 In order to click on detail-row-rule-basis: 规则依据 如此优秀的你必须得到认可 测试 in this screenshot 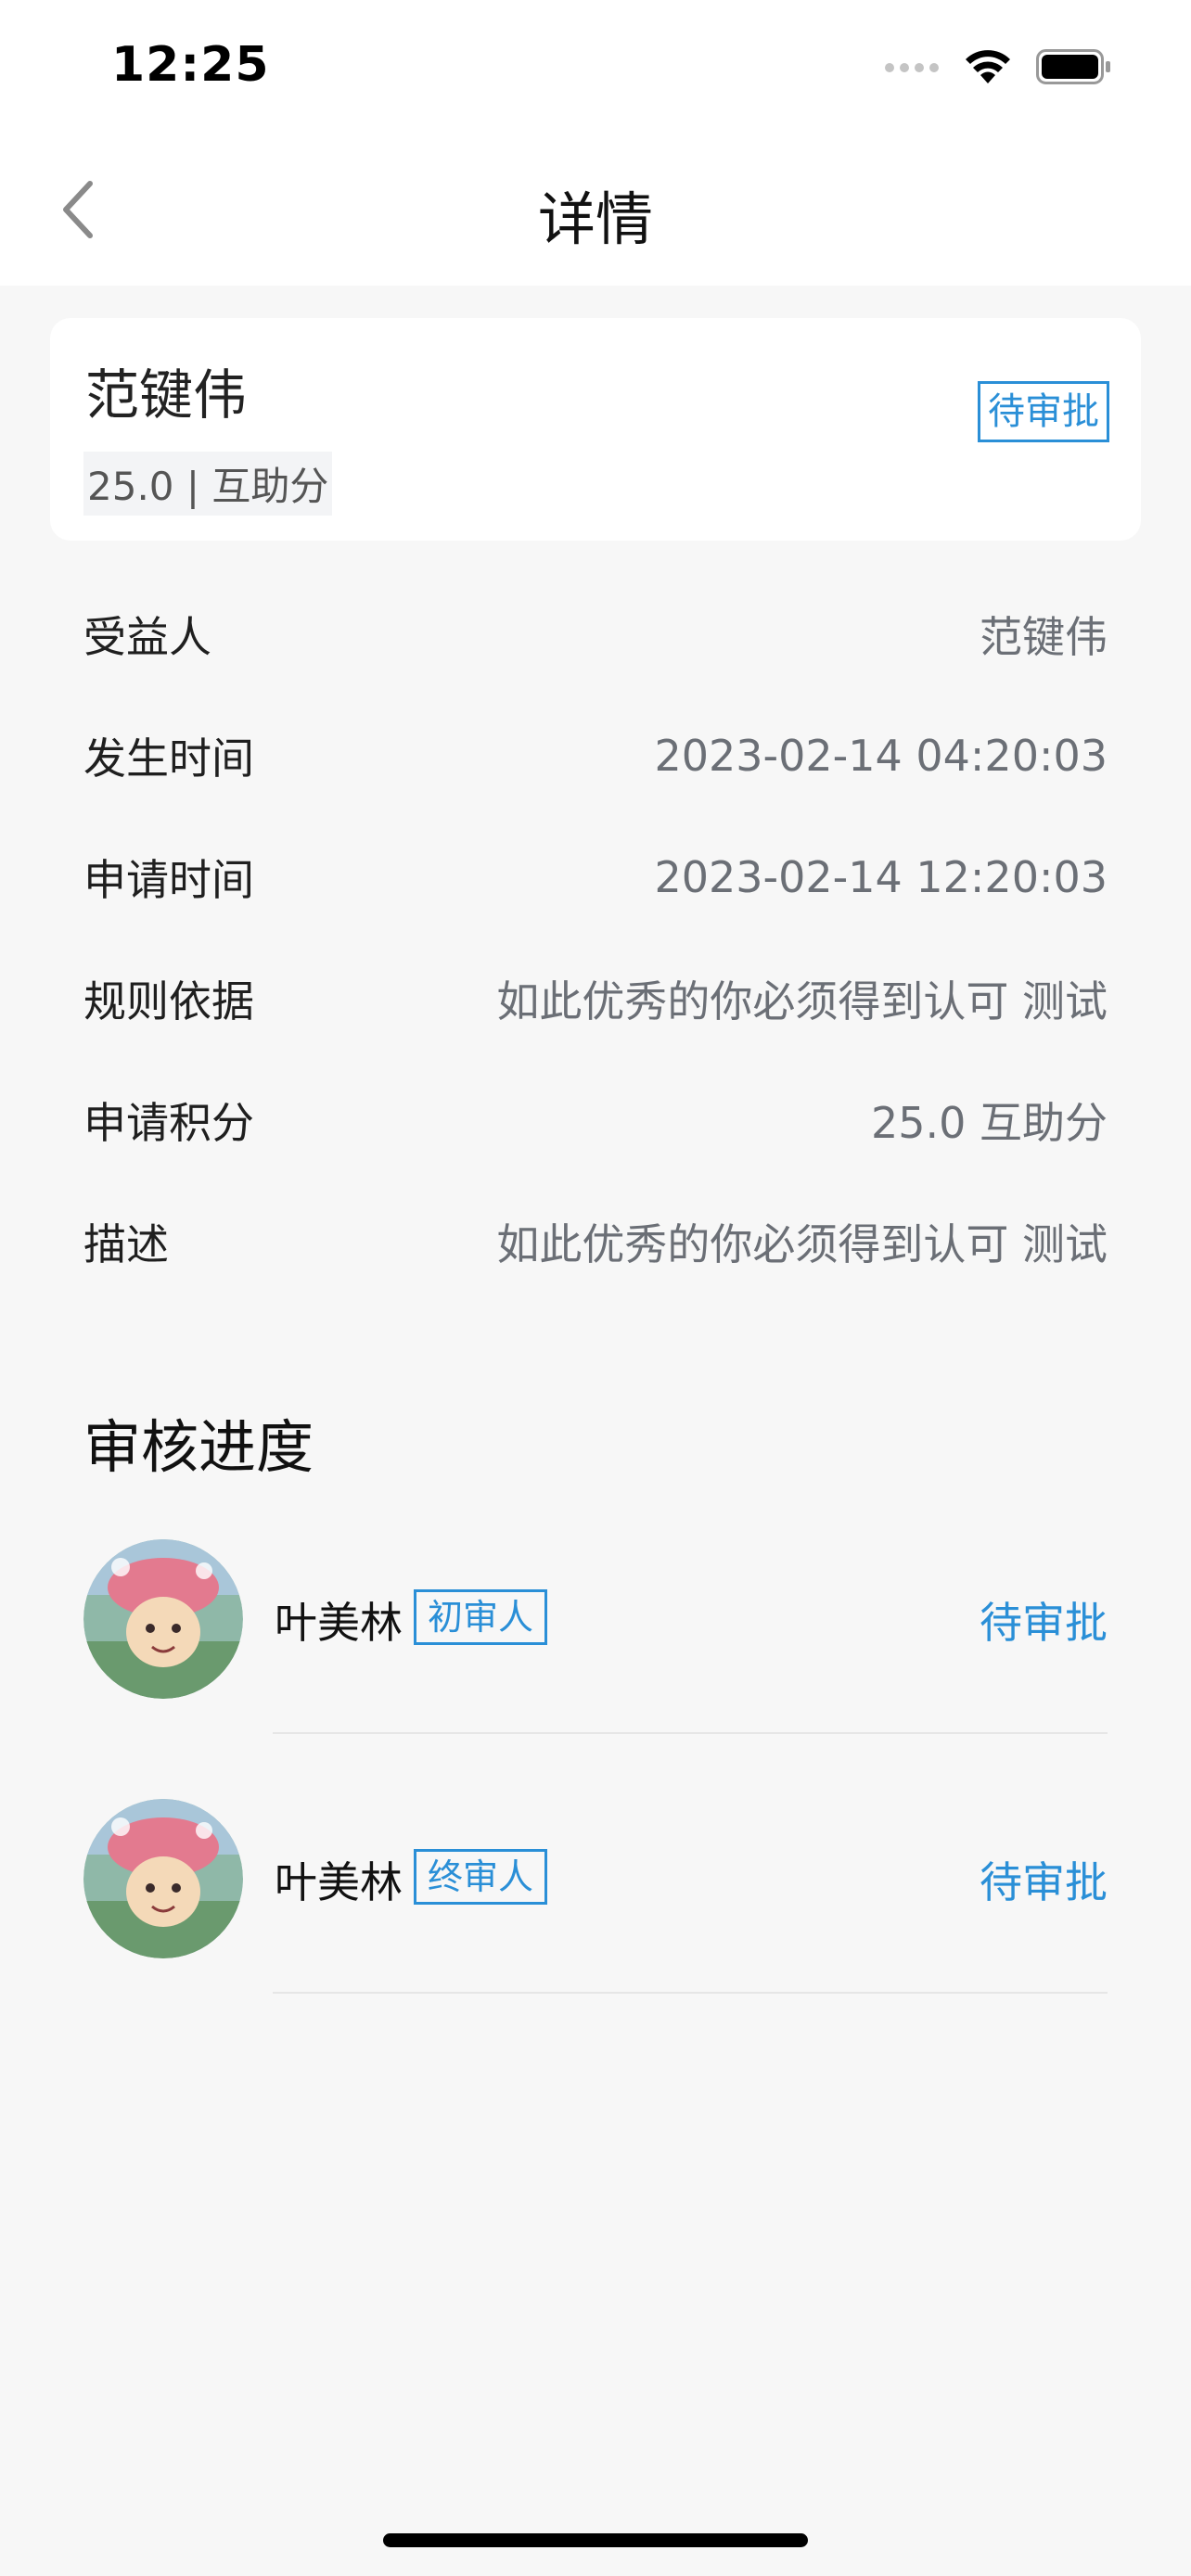, I will do `click(595, 998)`.